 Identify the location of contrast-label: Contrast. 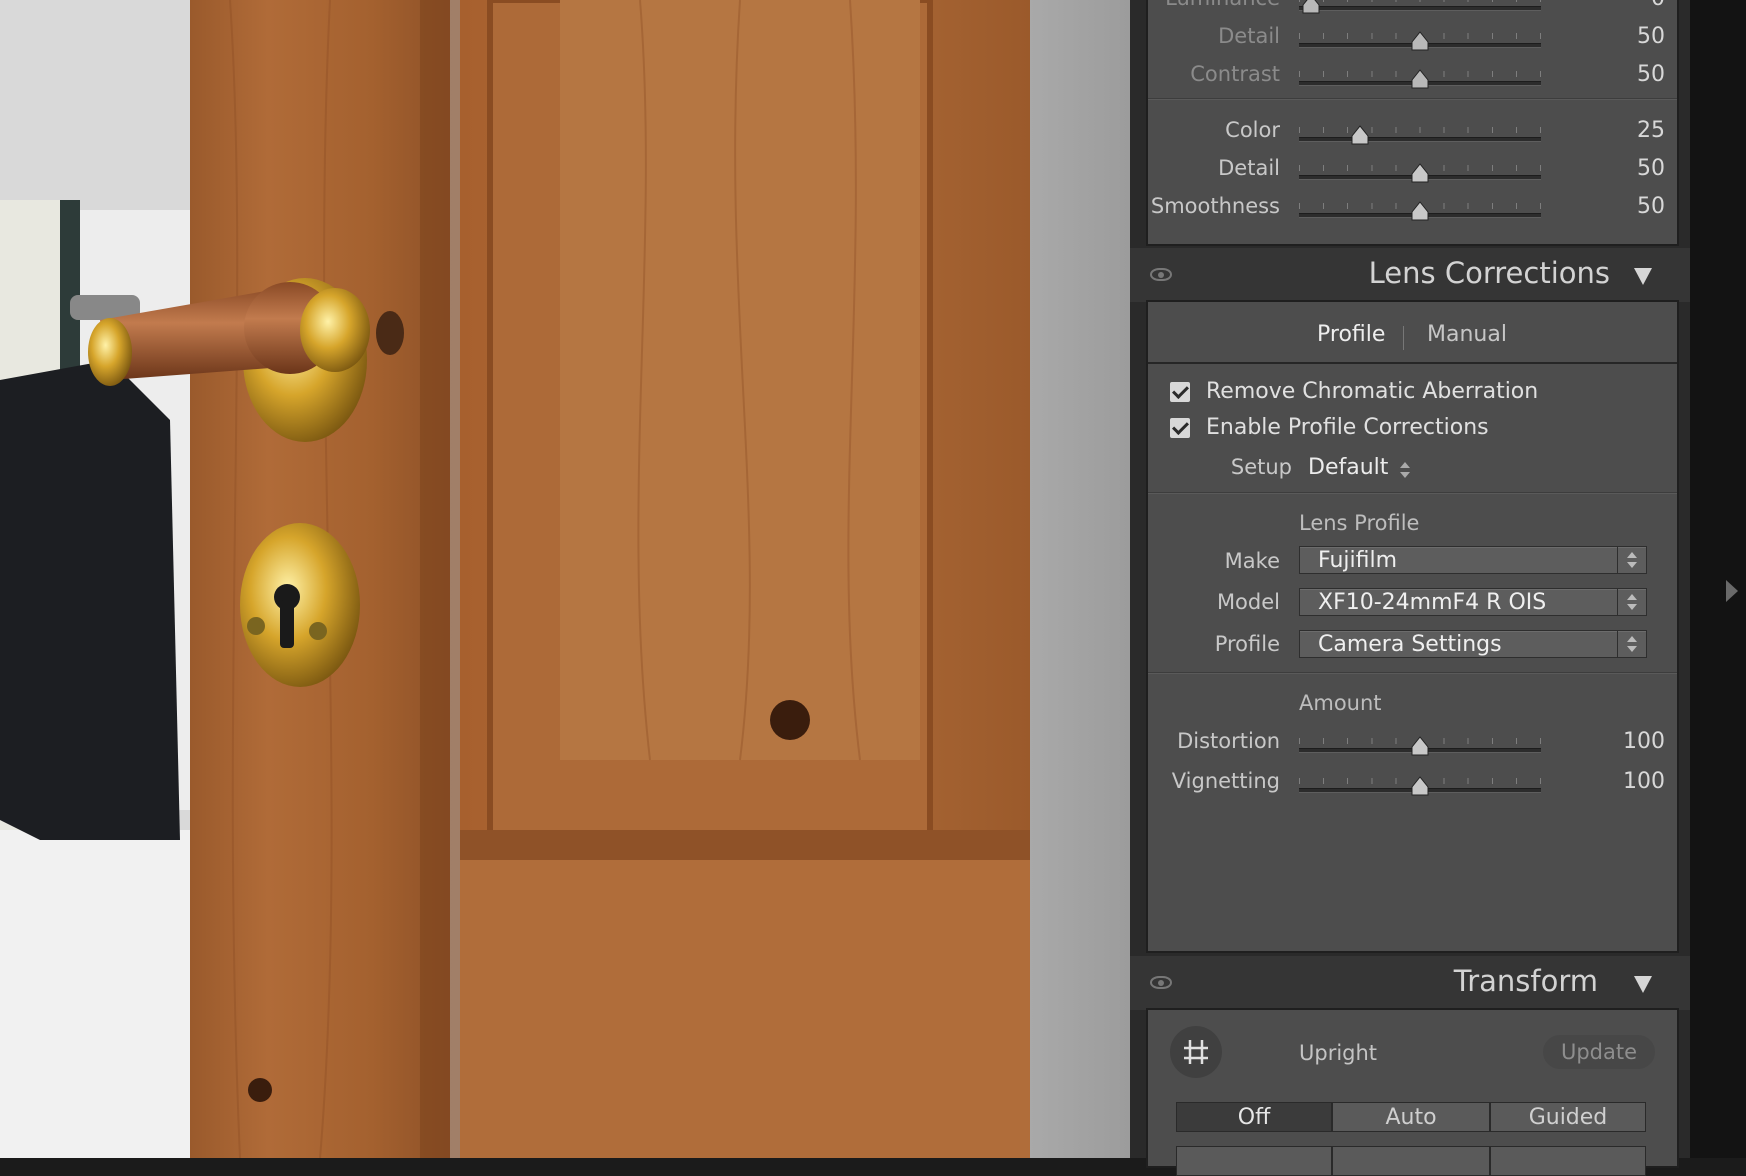
(1235, 74).